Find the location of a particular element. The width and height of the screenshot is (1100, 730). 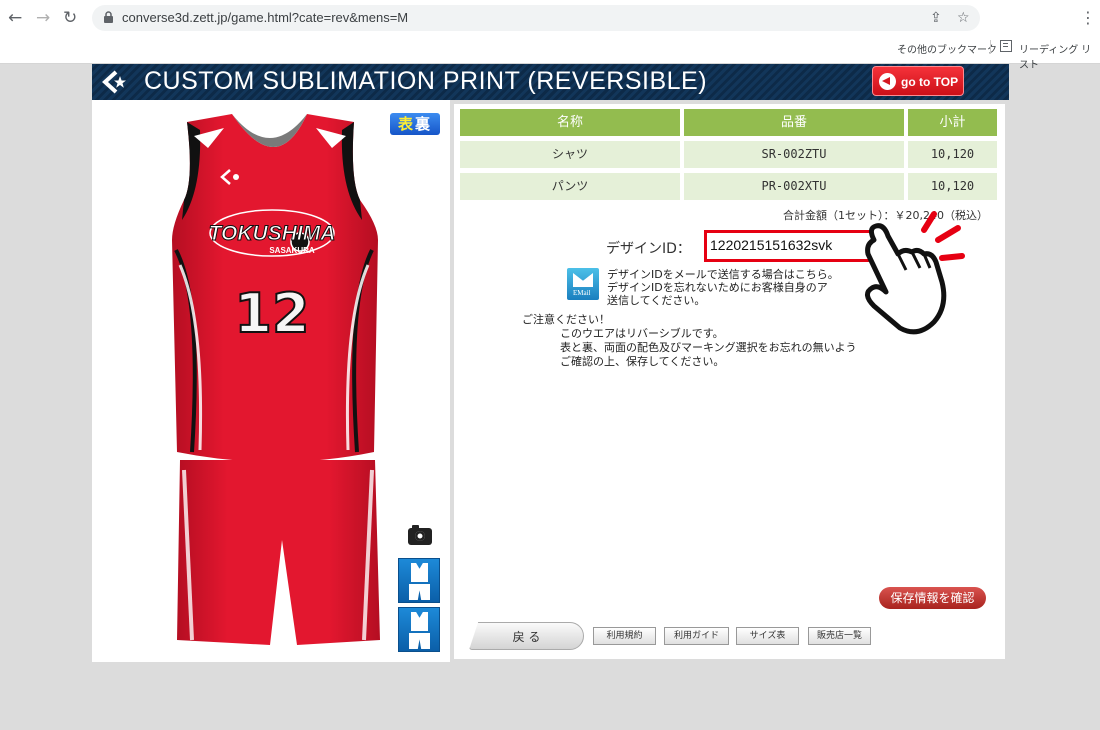

email-icon: EMail is located at coordinates (583, 284).